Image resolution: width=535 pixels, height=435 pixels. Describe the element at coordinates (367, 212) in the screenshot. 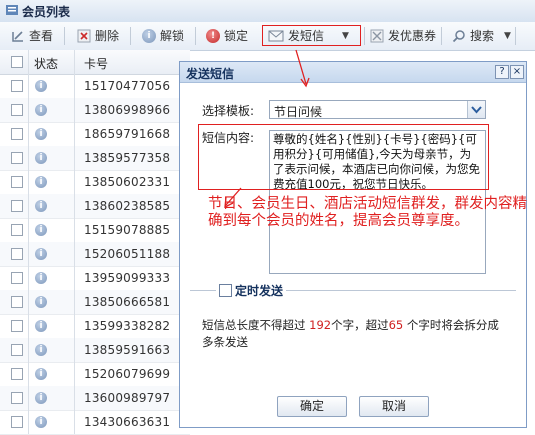

I see `annotation-text: 节日、会员生日、酒店活动短信群发，群发内容精确到每个会员的姓名，提高会员尊享度。` at that location.